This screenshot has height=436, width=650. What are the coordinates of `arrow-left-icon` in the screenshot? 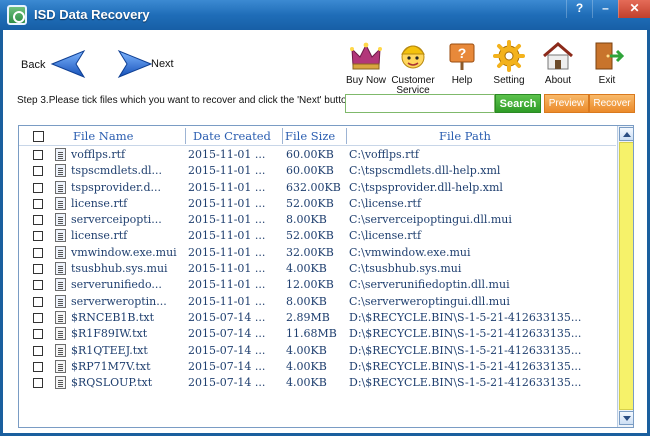 It's located at (73, 64).